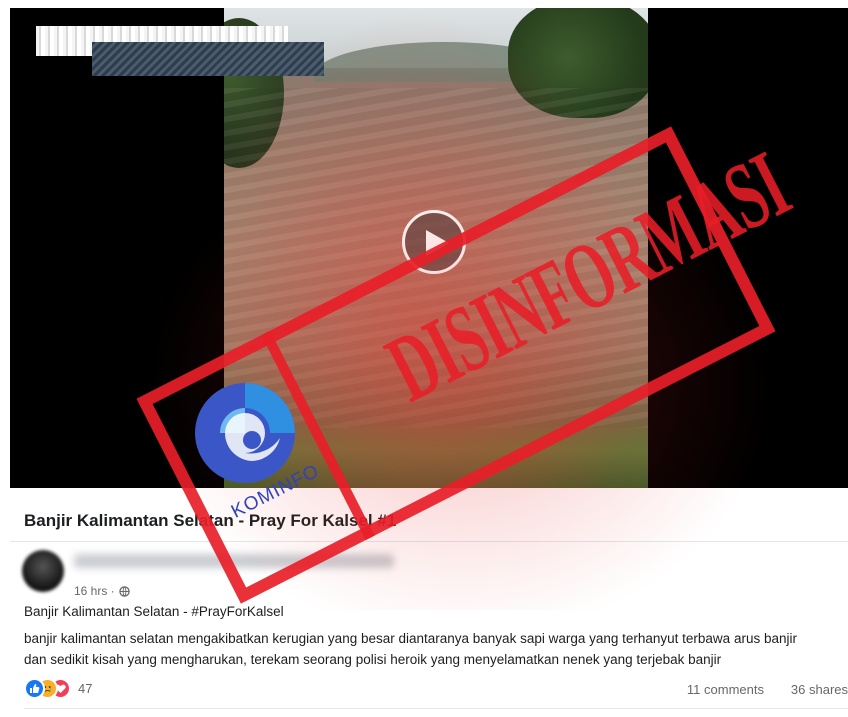 The image size is (848, 717). I want to click on comments-count: 11 comments, so click(725, 689).